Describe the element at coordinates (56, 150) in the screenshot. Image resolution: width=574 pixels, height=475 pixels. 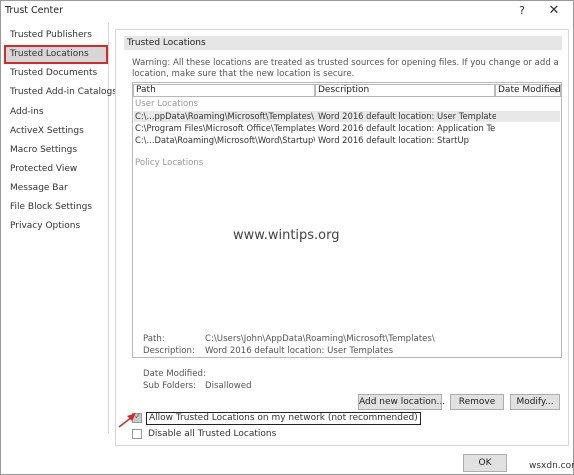
I see `sidebar-item-macro-settings: Macro Settings` at that location.